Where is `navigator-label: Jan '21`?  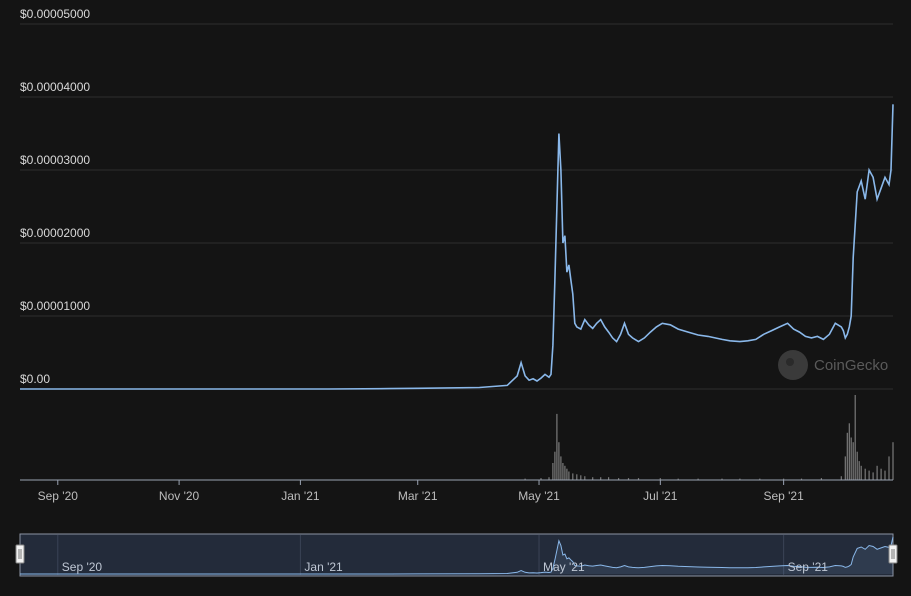 navigator-label: Jan '21 is located at coordinates (323, 567).